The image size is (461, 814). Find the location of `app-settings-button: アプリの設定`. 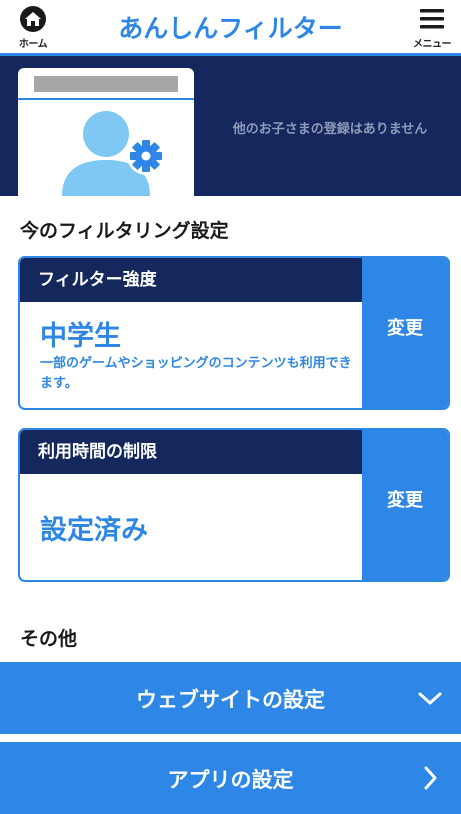

app-settings-button: アプリの設定 is located at coordinates (230, 778).